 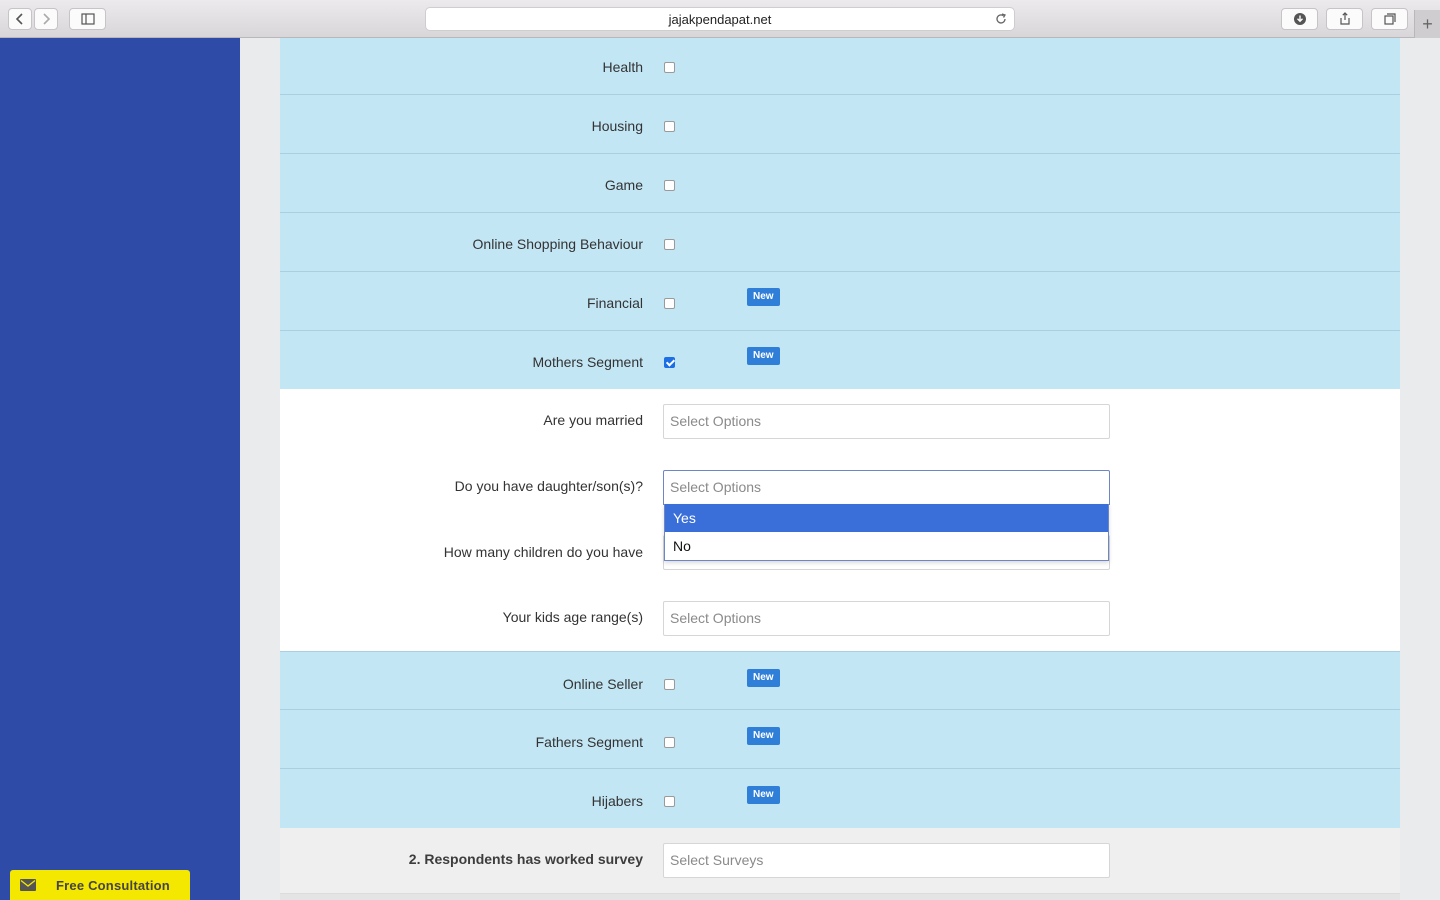 I want to click on share-button, so click(x=1344, y=19).